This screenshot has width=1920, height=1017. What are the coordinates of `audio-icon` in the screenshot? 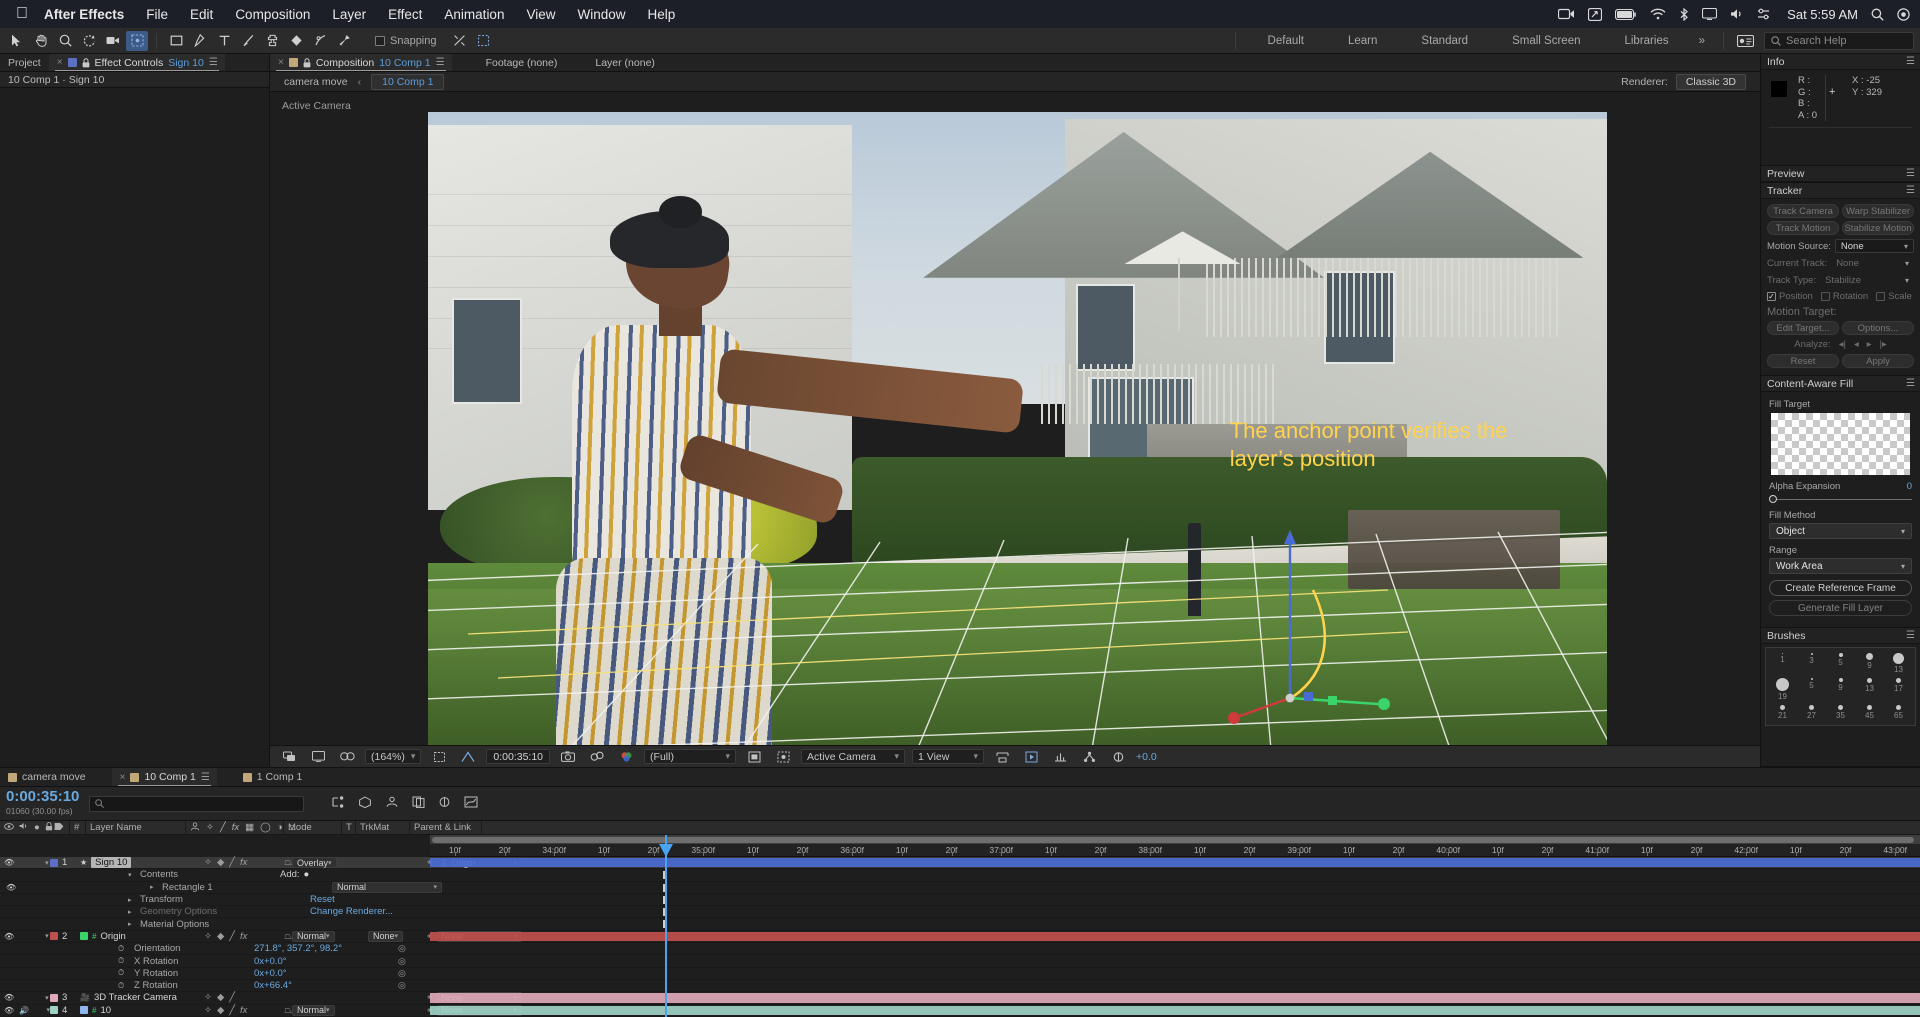 It's located at (24, 827).